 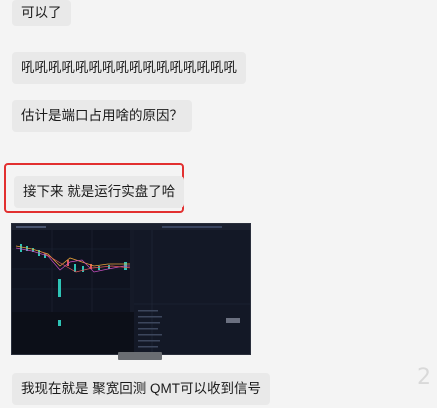 I want to click on message-text: 可以了, so click(x=41, y=12).